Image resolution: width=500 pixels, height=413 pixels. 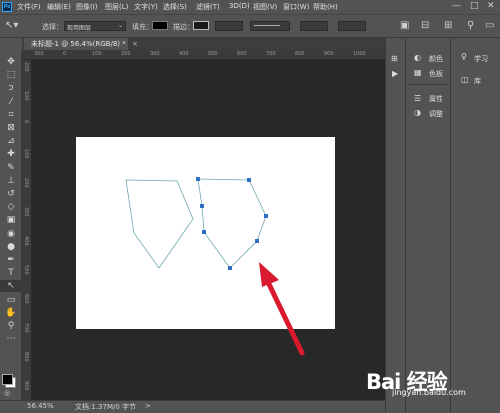 I want to click on selected-path-shape, so click(x=232, y=223).